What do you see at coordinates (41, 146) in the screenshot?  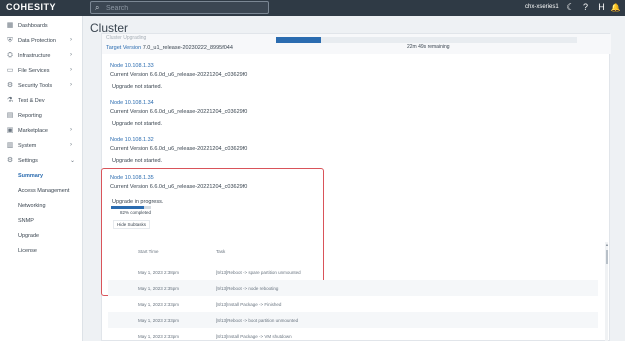 I see `sidebar-item-system: ▥ System ›` at bounding box center [41, 146].